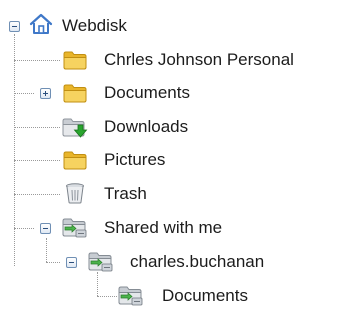 The width and height of the screenshot is (353, 313). I want to click on tree-node-label: Downloads, so click(146, 127).